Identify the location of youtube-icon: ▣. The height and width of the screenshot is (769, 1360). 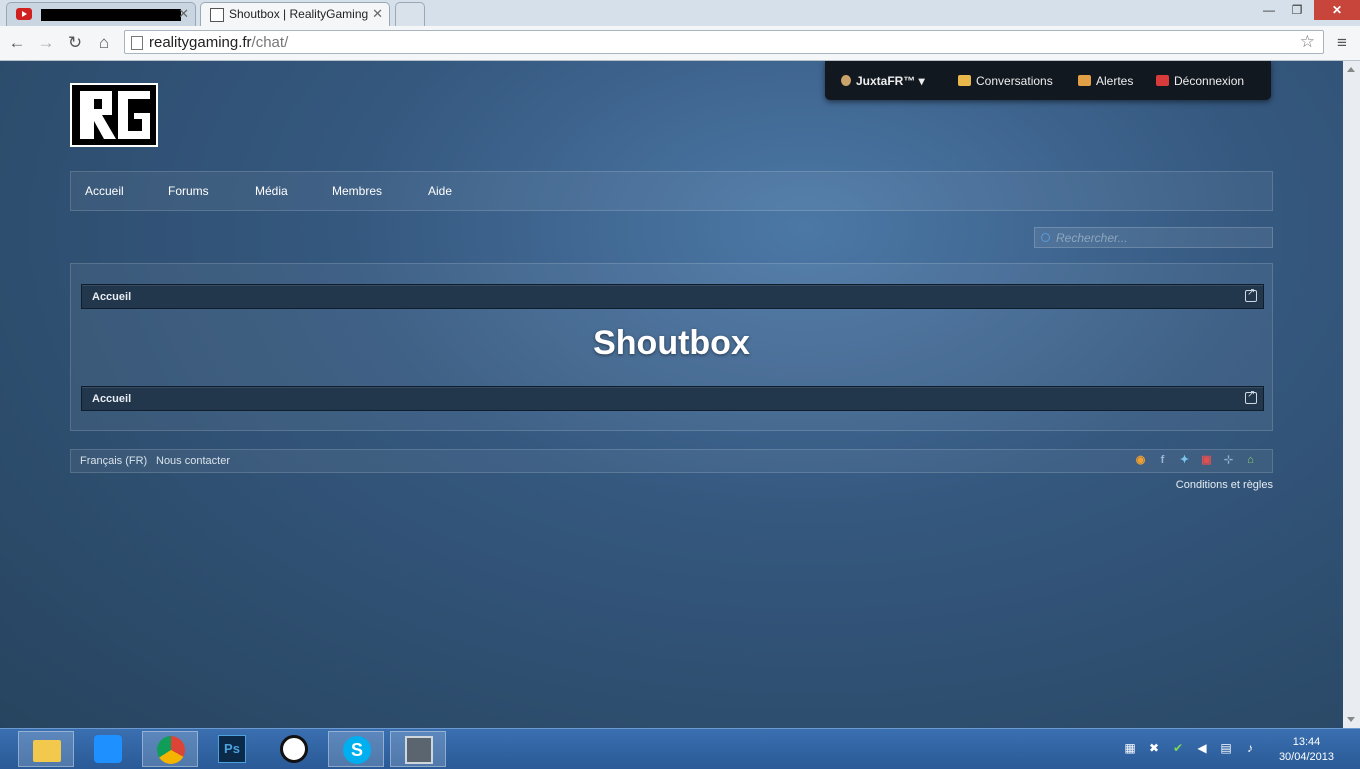
(1206, 460).